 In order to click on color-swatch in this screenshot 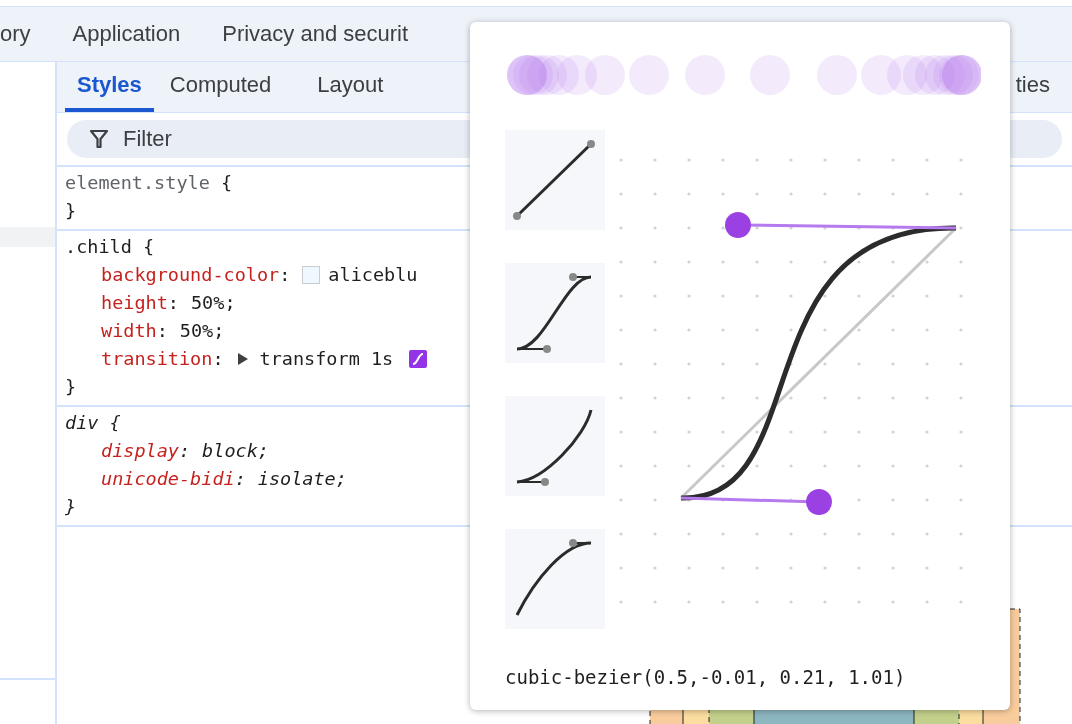, I will do `click(311, 275)`.